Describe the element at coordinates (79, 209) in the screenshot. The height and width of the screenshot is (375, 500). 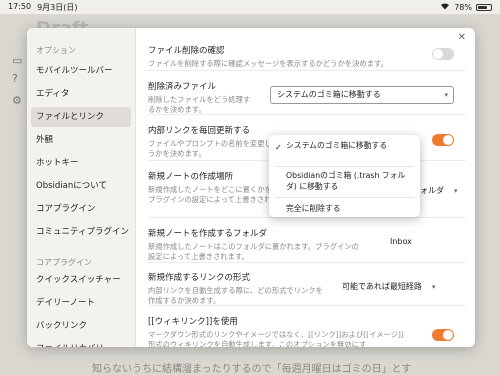
I see `sidebar-item: コアプラグイン` at that location.